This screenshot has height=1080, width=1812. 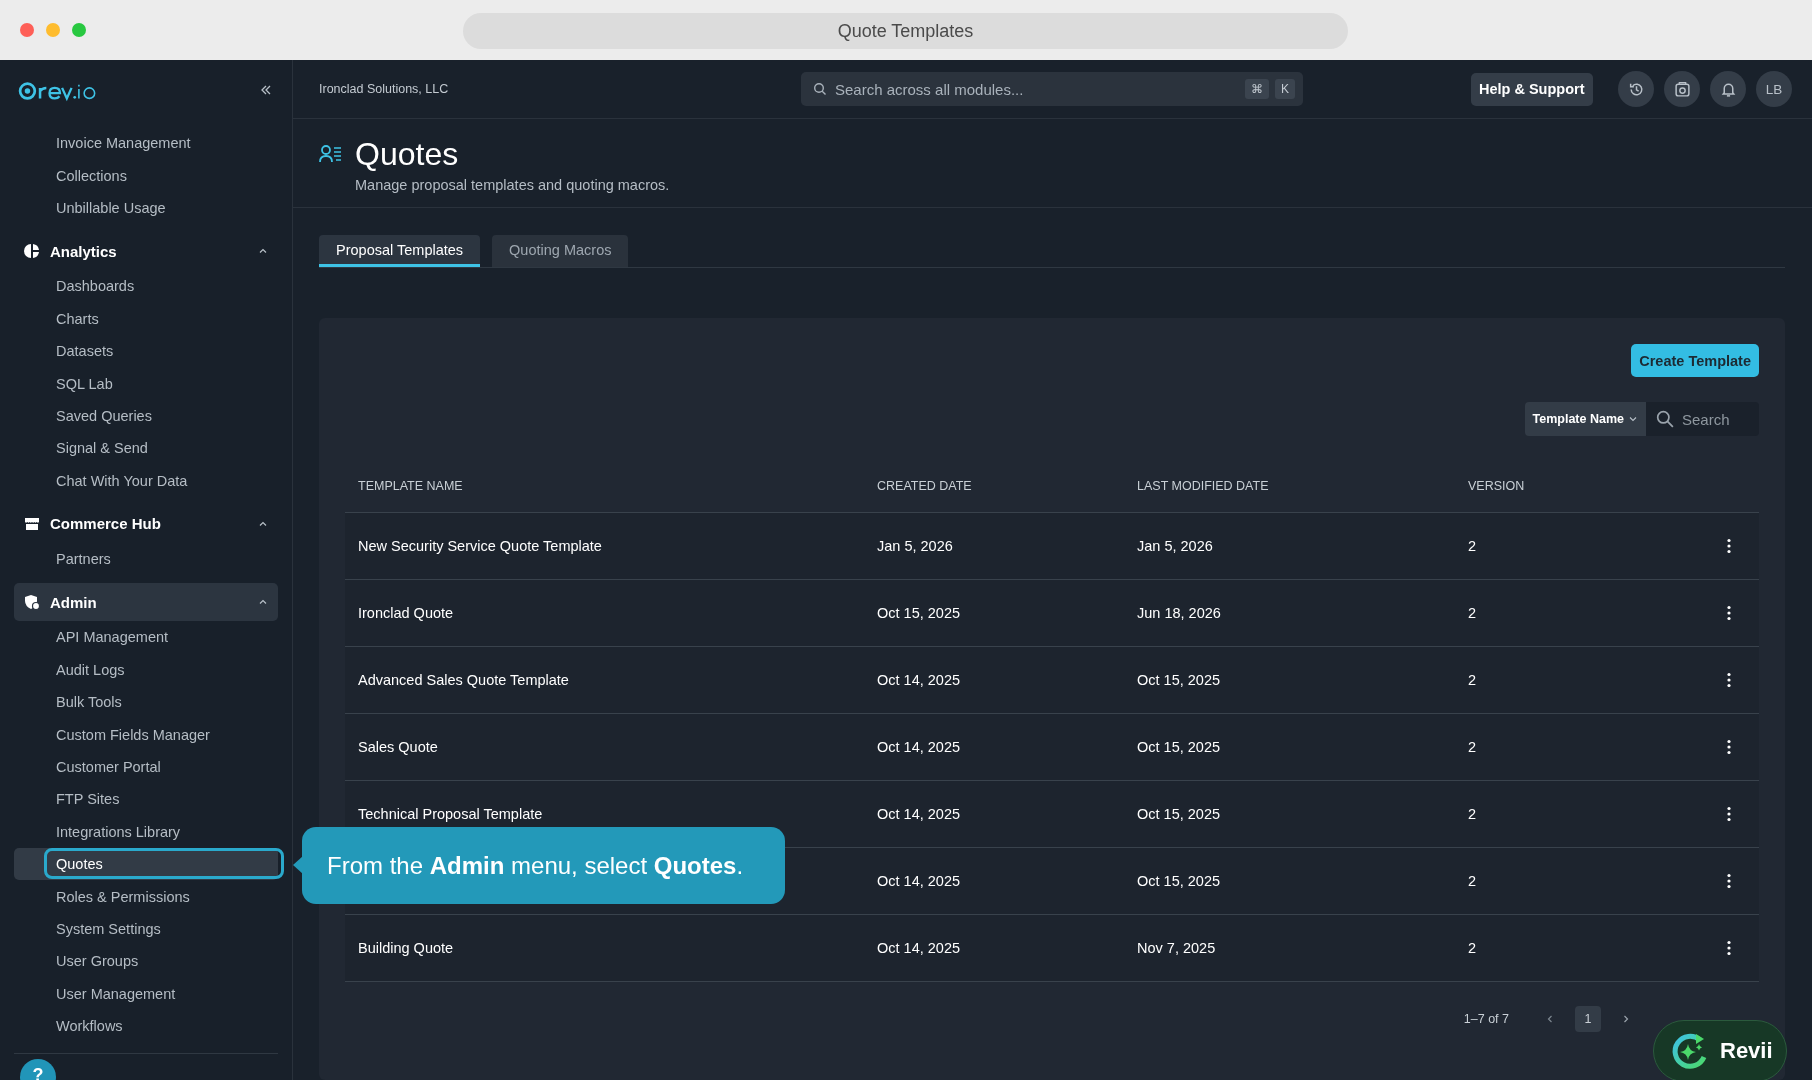 I want to click on page-button: 1, so click(x=1588, y=1019).